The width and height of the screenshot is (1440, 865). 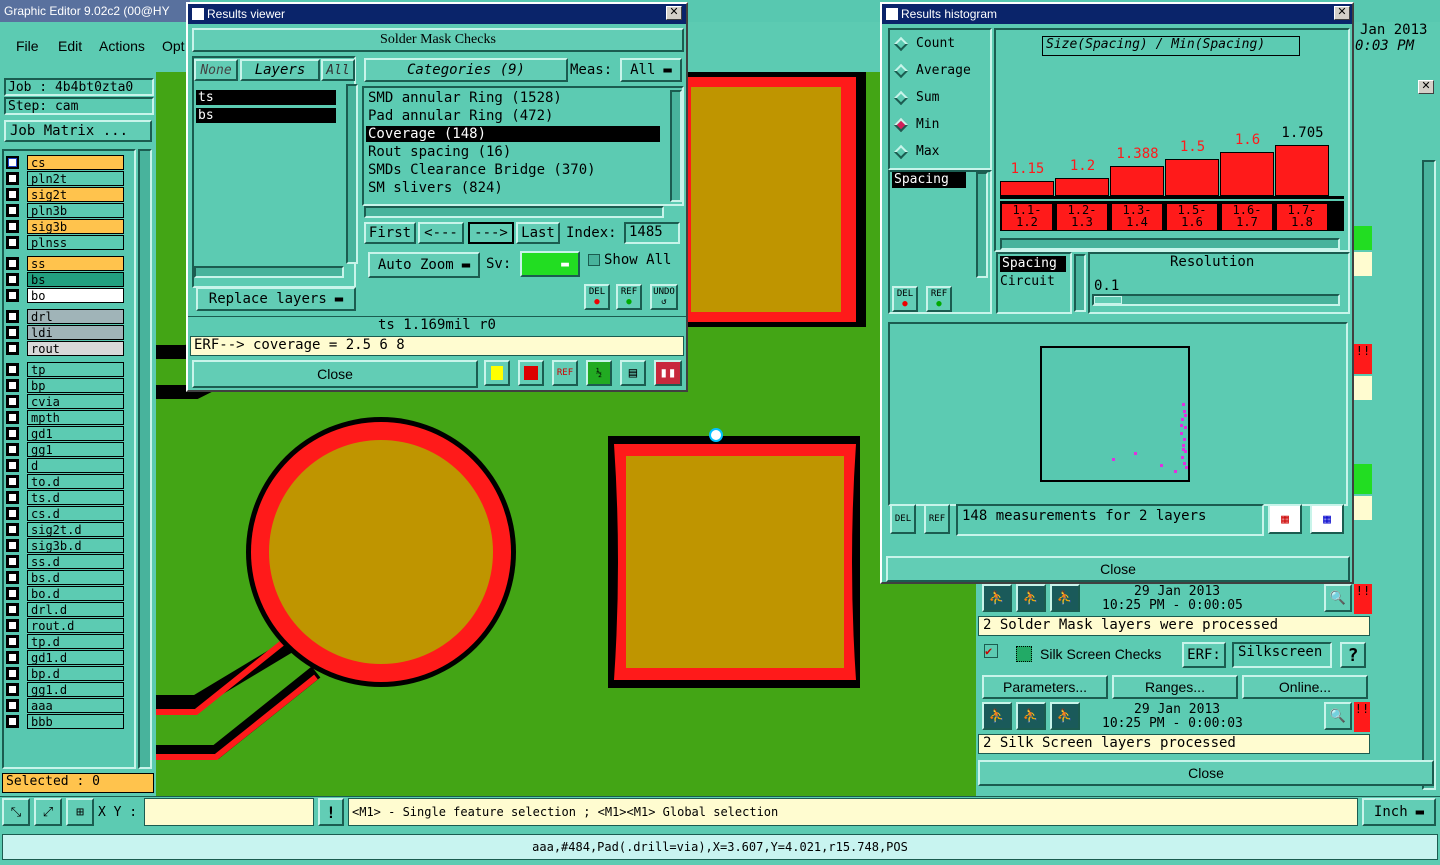 What do you see at coordinates (335, 374) in the screenshot?
I see `results-close-button: Close` at bounding box center [335, 374].